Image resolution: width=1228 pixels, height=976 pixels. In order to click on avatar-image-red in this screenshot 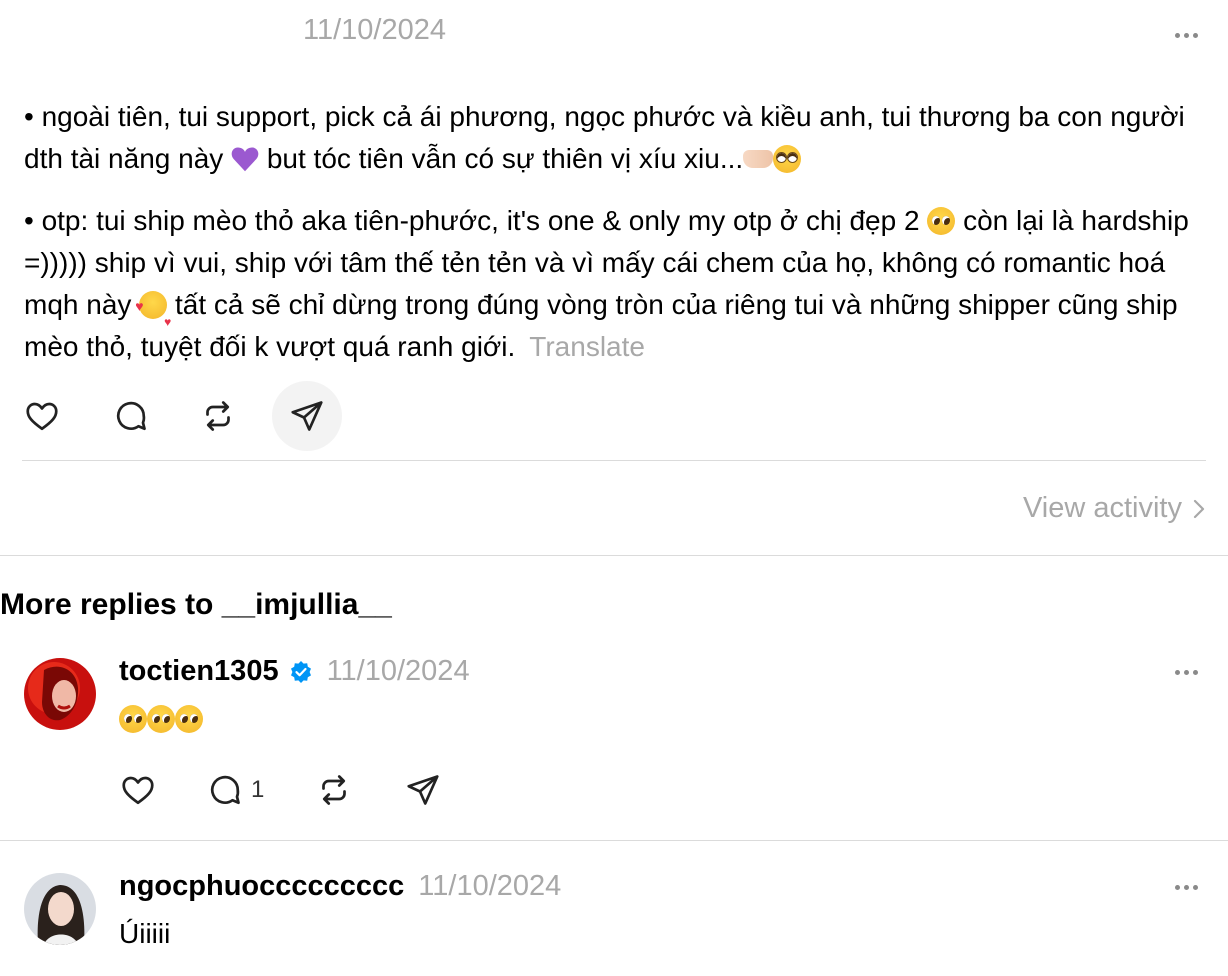, I will do `click(60, 694)`.